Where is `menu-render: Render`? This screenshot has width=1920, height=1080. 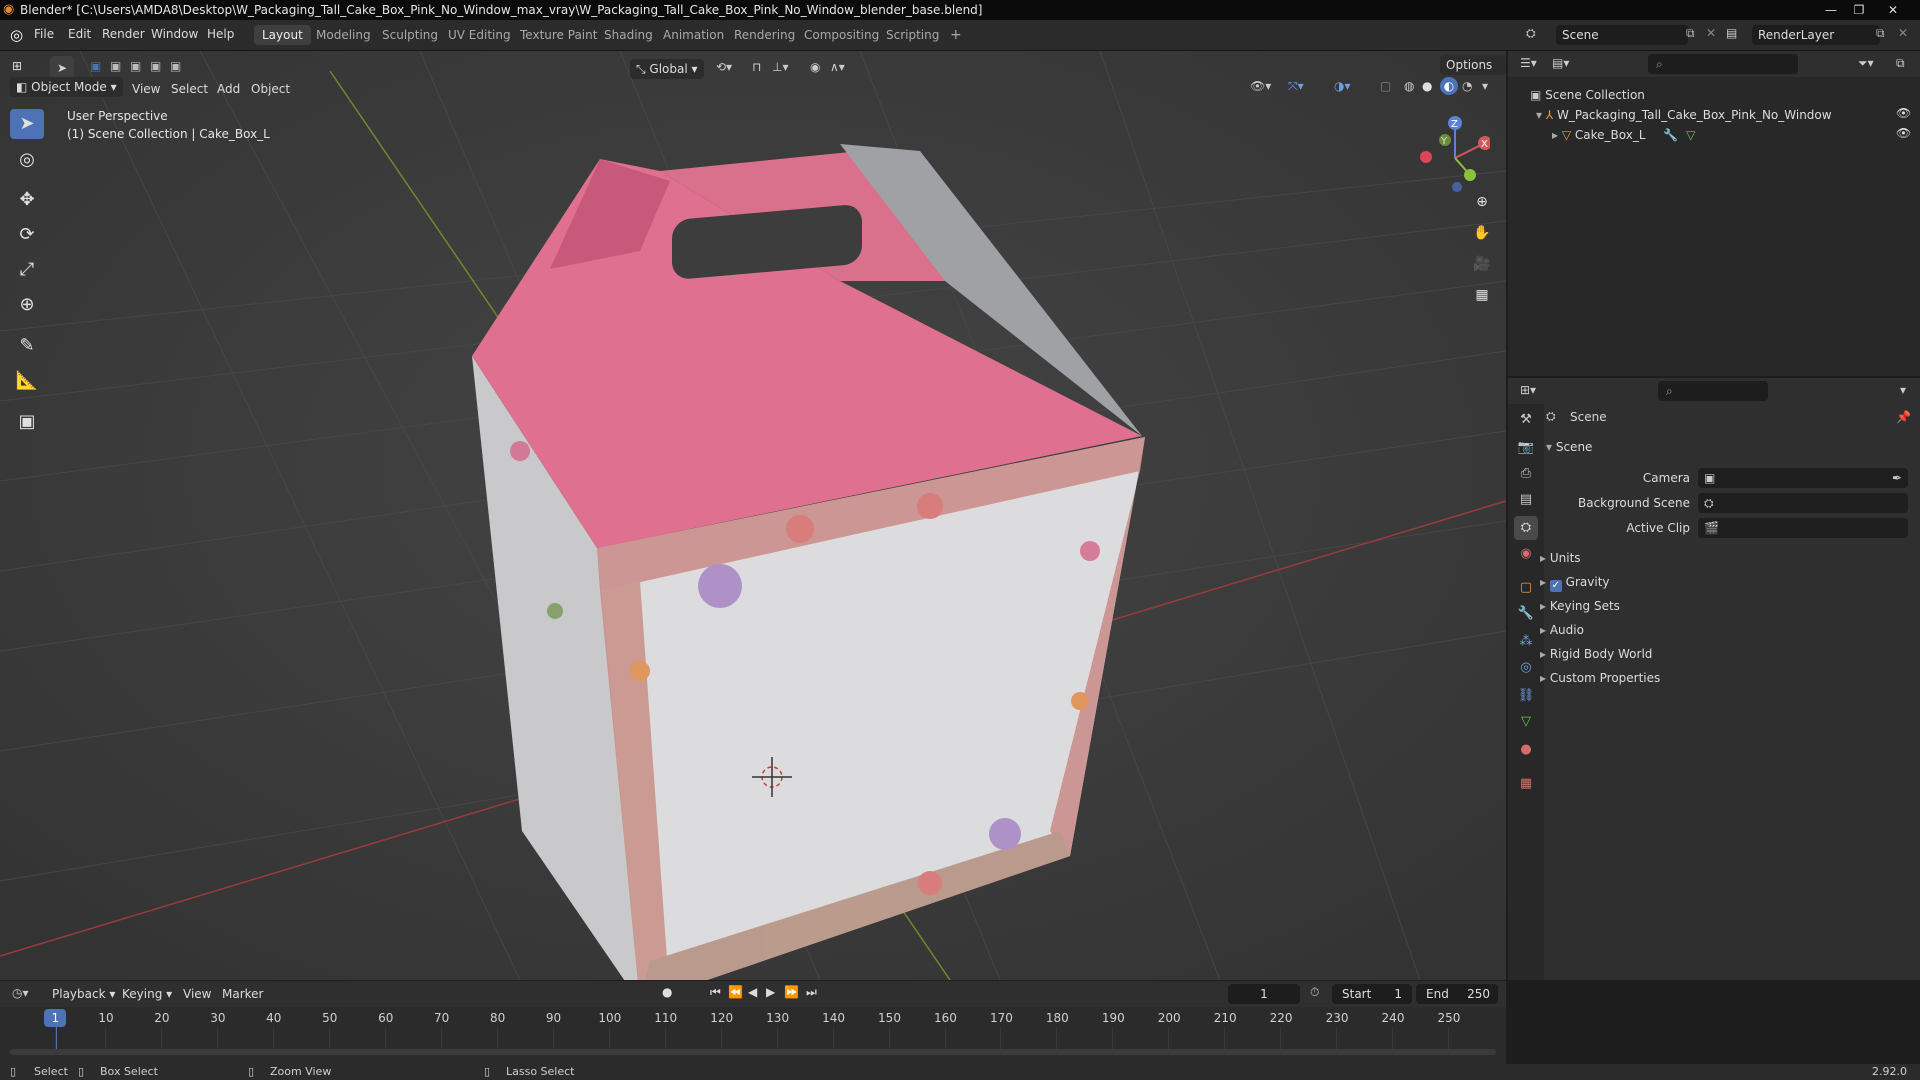
menu-render: Render is located at coordinates (123, 34).